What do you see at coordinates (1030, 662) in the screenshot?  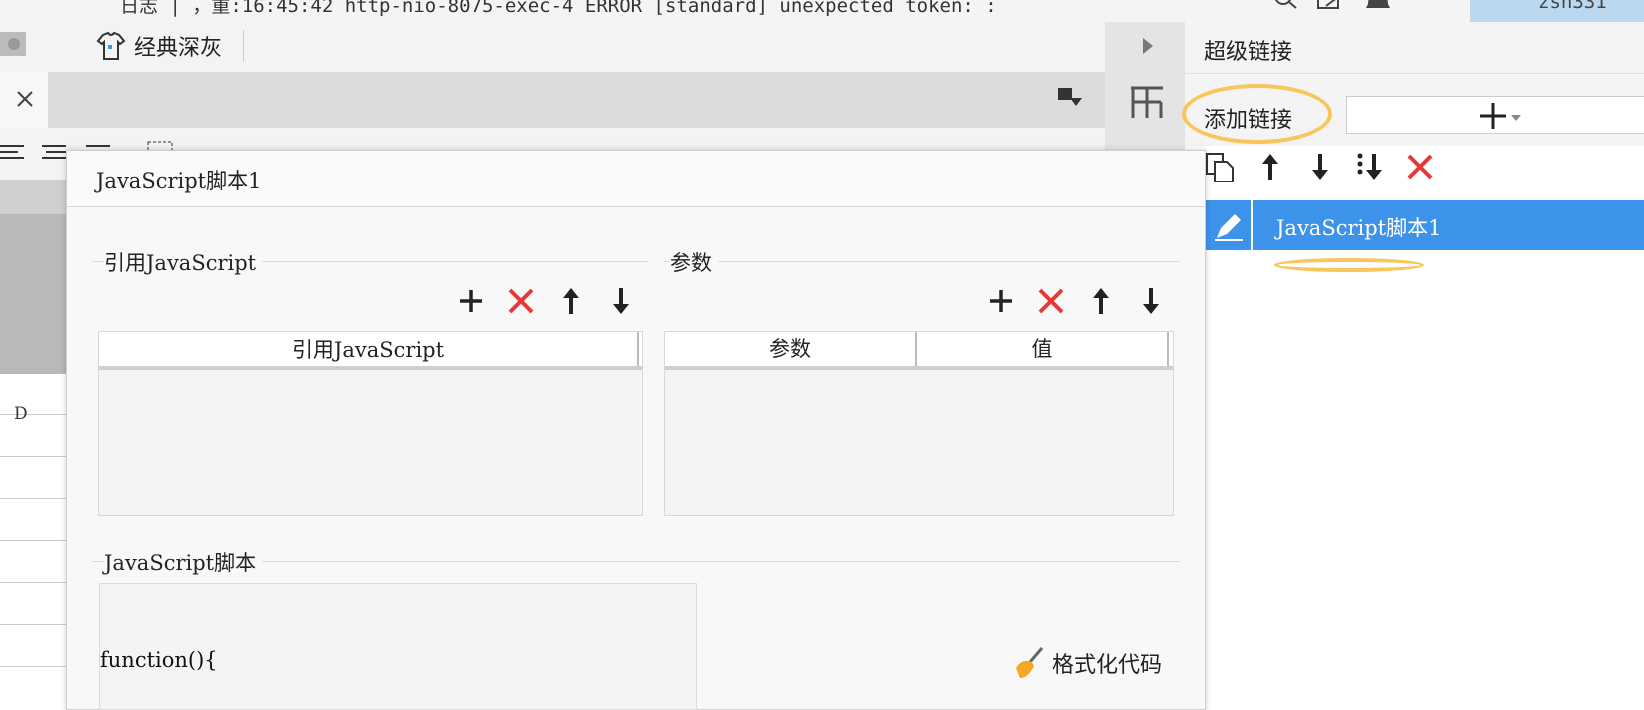 I see `broom-icon` at bounding box center [1030, 662].